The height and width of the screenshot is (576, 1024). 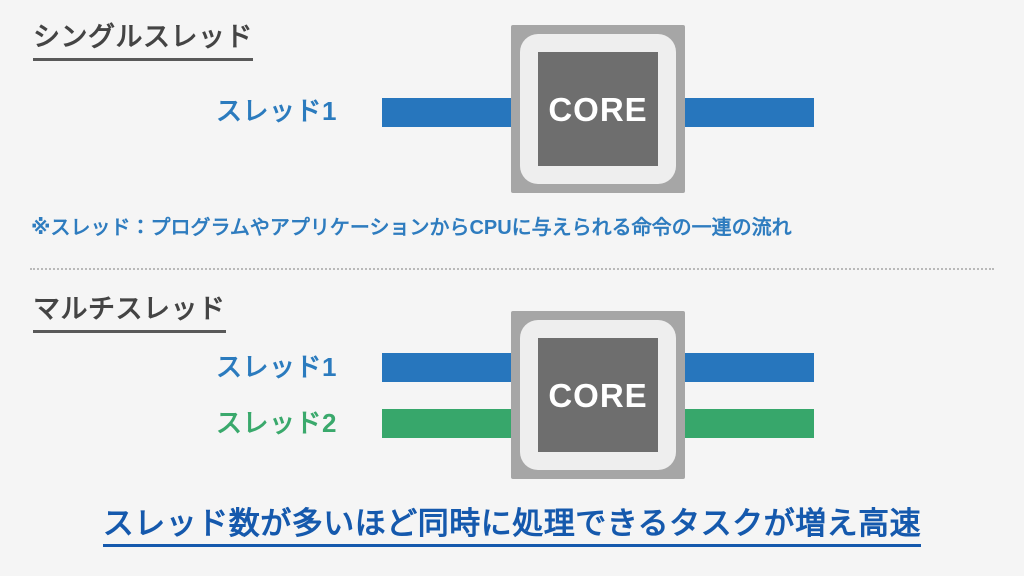 What do you see at coordinates (129, 314) in the screenshot?
I see `section-heading-multi-thread: マルチスレッド` at bounding box center [129, 314].